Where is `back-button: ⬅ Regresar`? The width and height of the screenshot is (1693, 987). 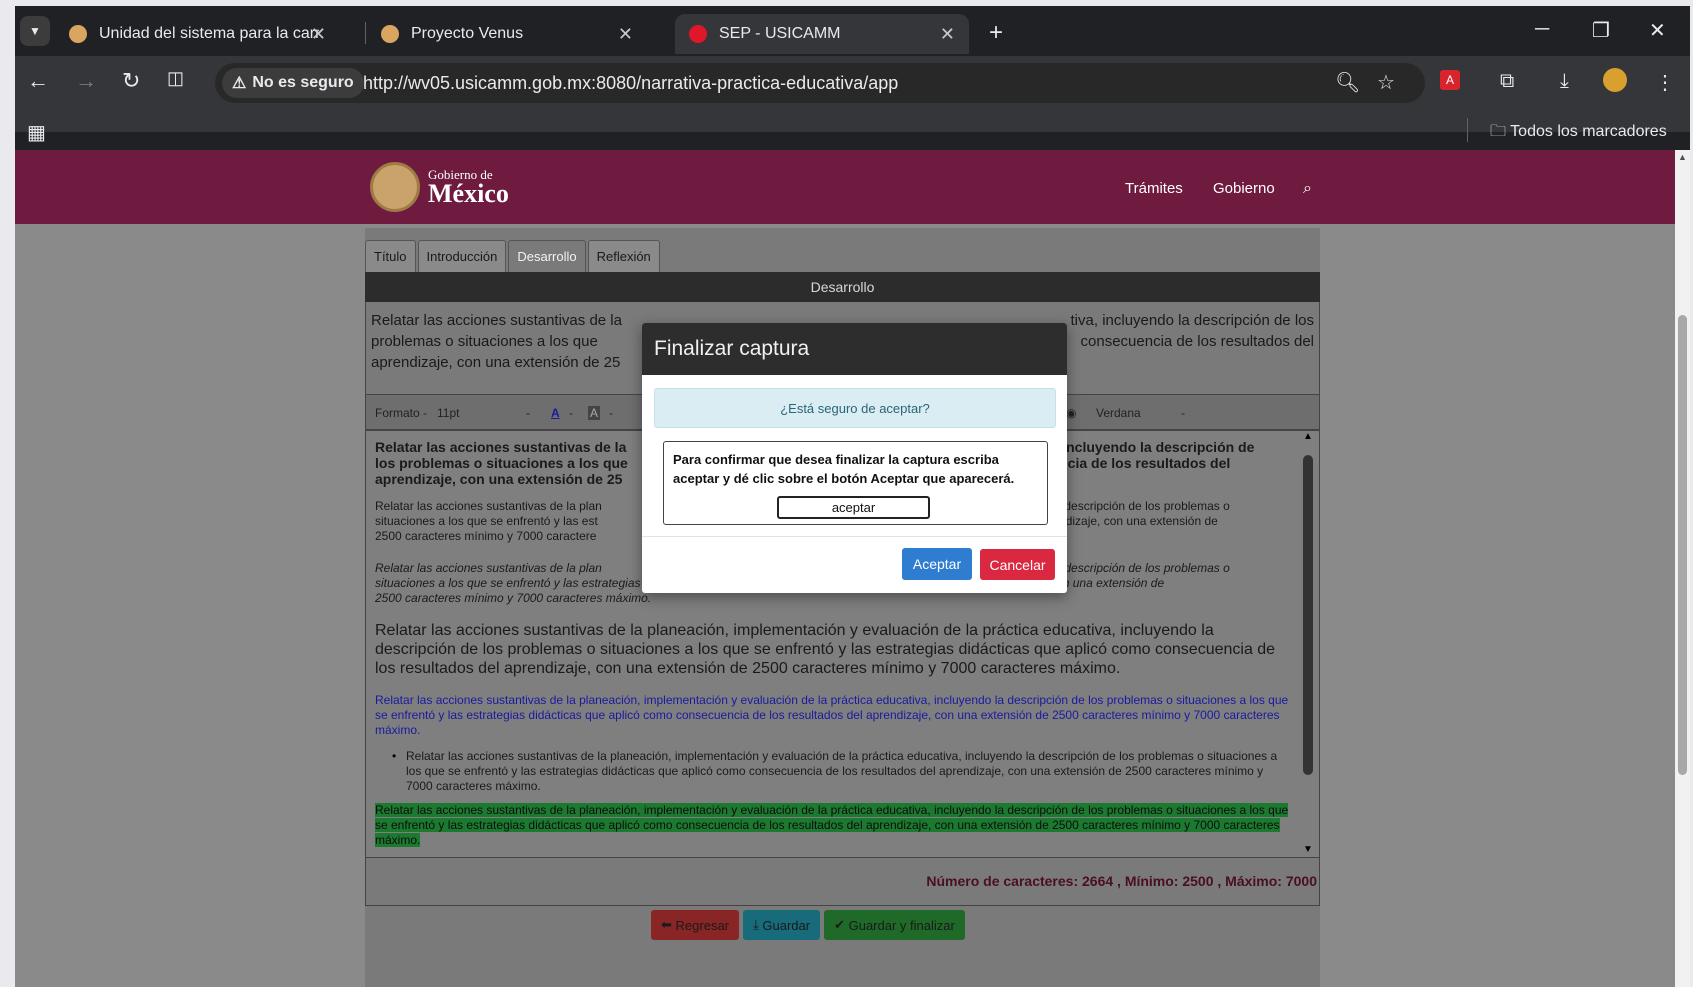
back-button: ⬅ Regresar is located at coordinates (695, 925).